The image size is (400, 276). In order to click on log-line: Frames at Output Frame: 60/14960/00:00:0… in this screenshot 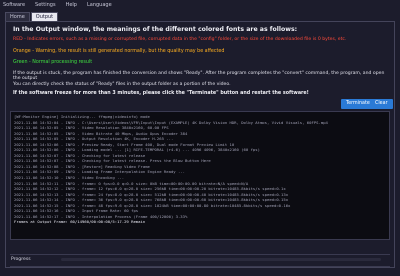, I will do `click(80, 222)`.